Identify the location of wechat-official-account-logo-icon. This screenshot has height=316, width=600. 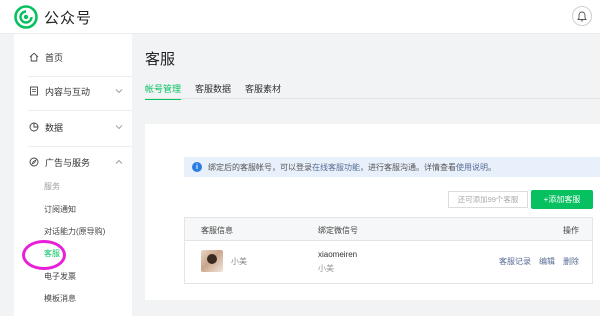
(26, 17).